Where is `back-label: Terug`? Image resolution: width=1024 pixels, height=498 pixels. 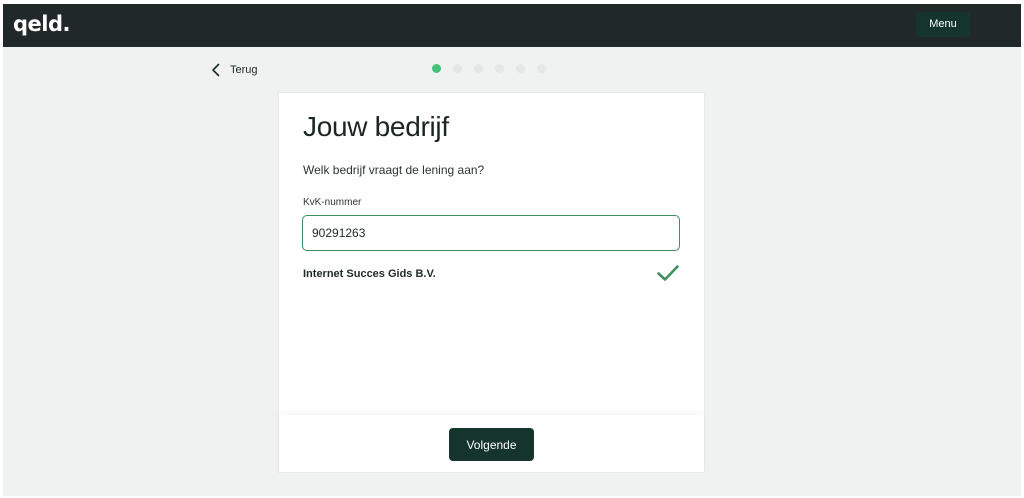 back-label: Terug is located at coordinates (244, 70).